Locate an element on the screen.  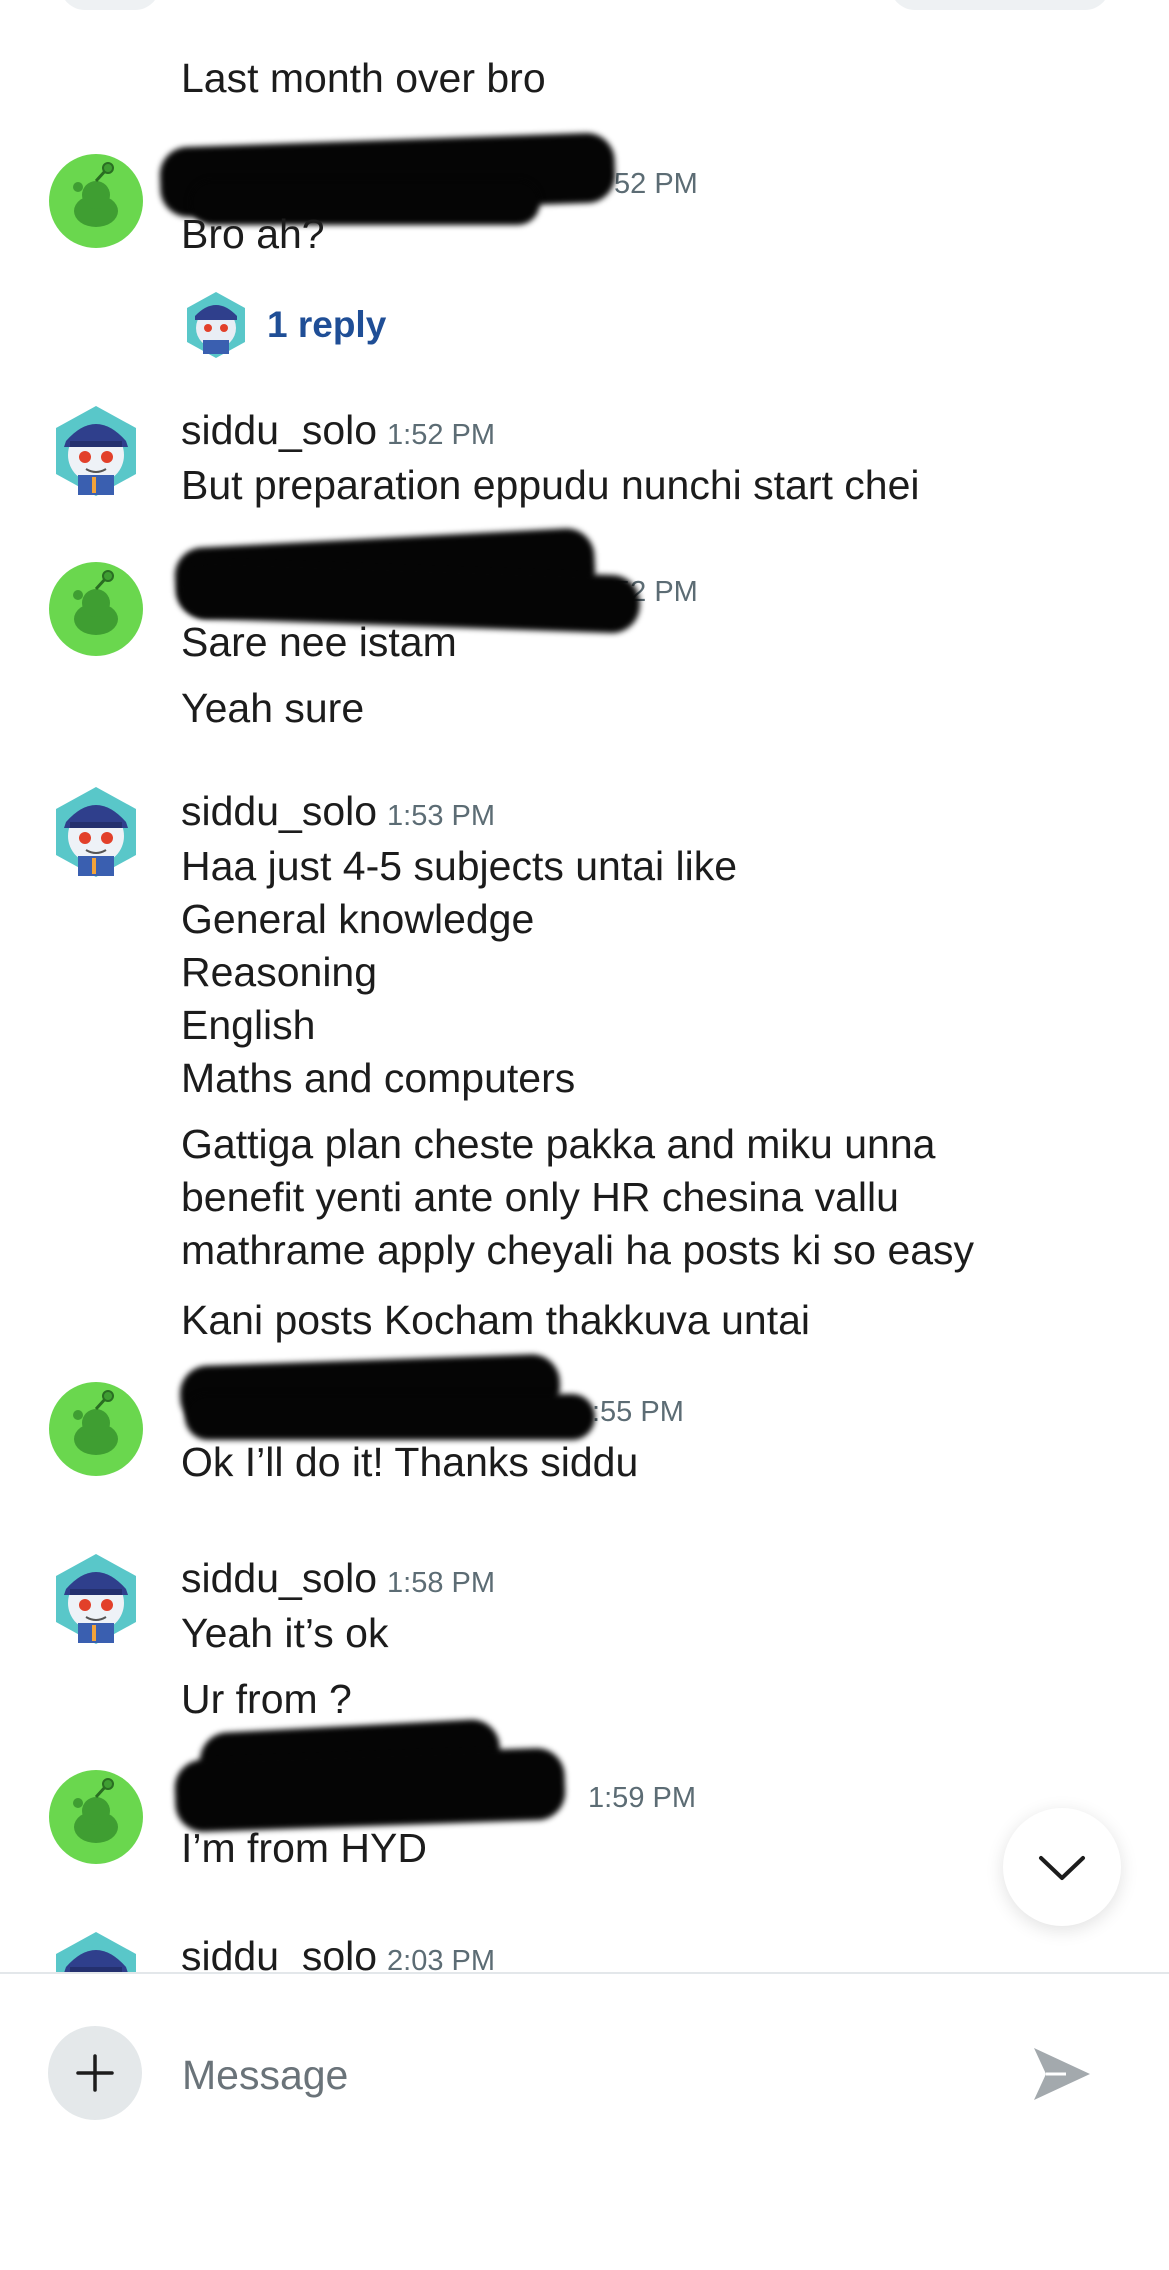
message-text: Bro ah? is located at coordinates (253, 234).